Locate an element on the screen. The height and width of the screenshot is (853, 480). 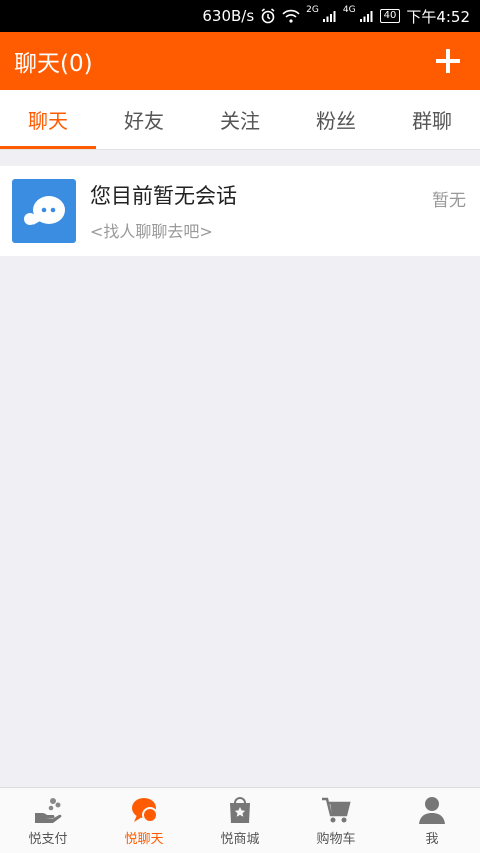
clock: 下午4:52 is located at coordinates (438, 16).